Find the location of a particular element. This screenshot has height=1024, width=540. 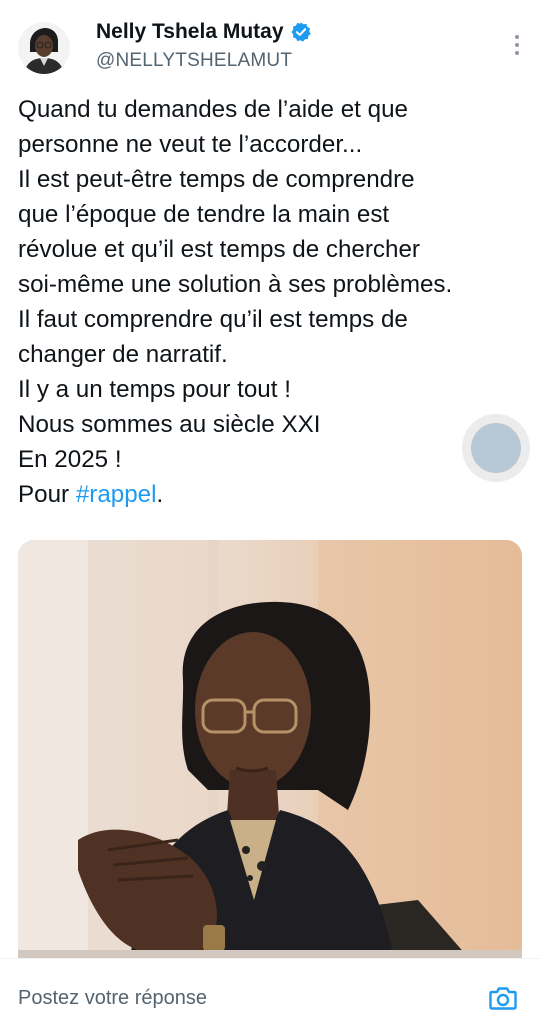

camera-icon is located at coordinates (503, 998).